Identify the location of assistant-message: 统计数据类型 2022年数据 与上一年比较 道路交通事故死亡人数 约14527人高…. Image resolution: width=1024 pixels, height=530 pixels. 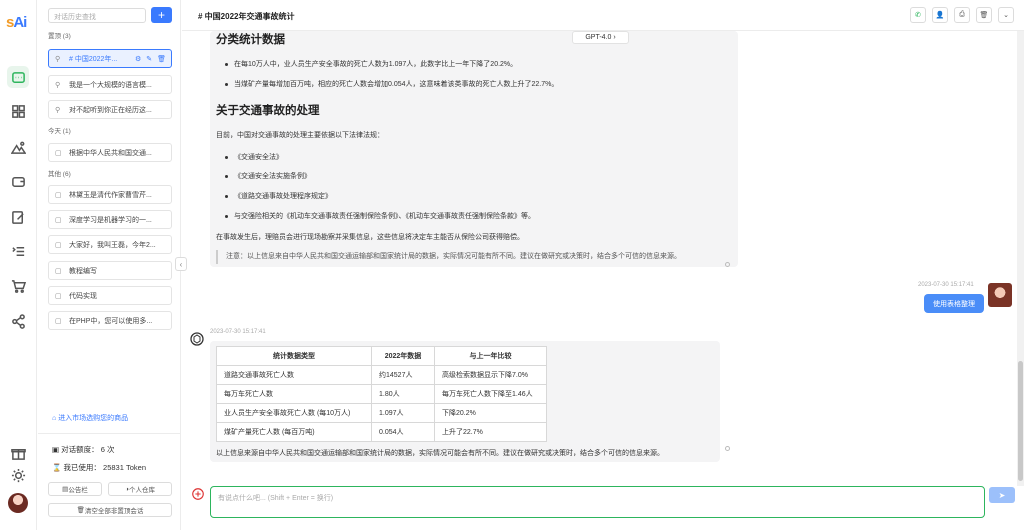
(465, 401).